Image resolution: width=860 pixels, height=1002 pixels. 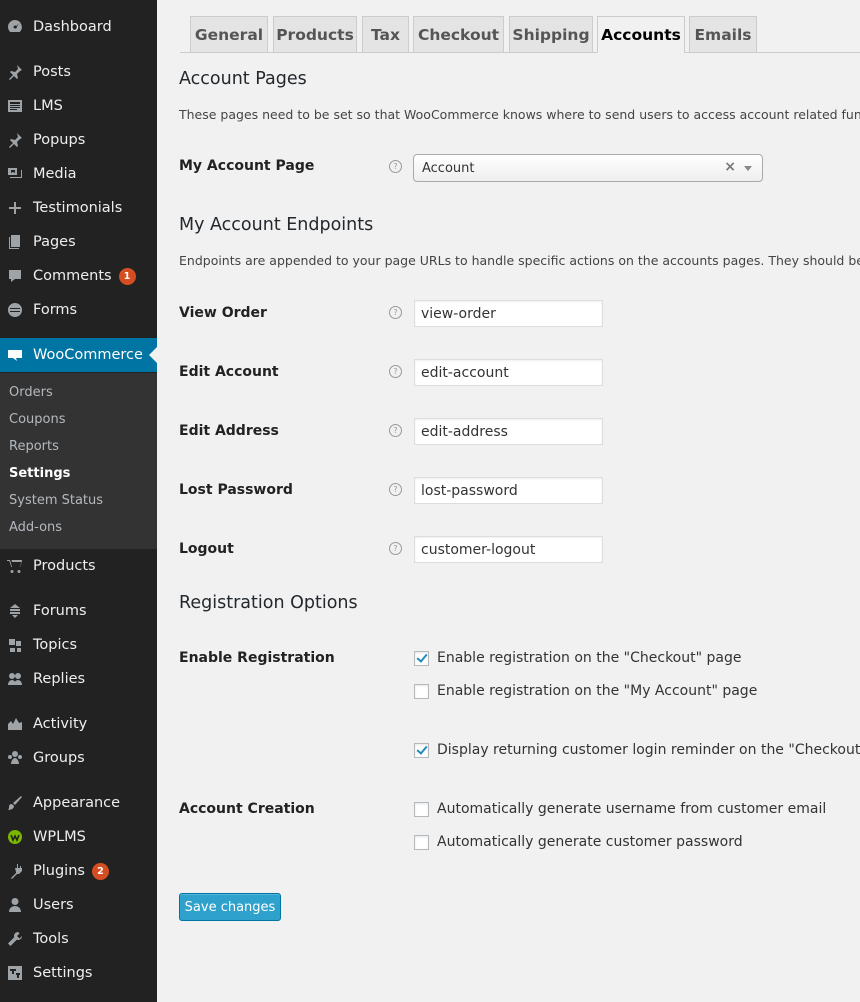 What do you see at coordinates (15, 837) in the screenshot?
I see `wplms-icon` at bounding box center [15, 837].